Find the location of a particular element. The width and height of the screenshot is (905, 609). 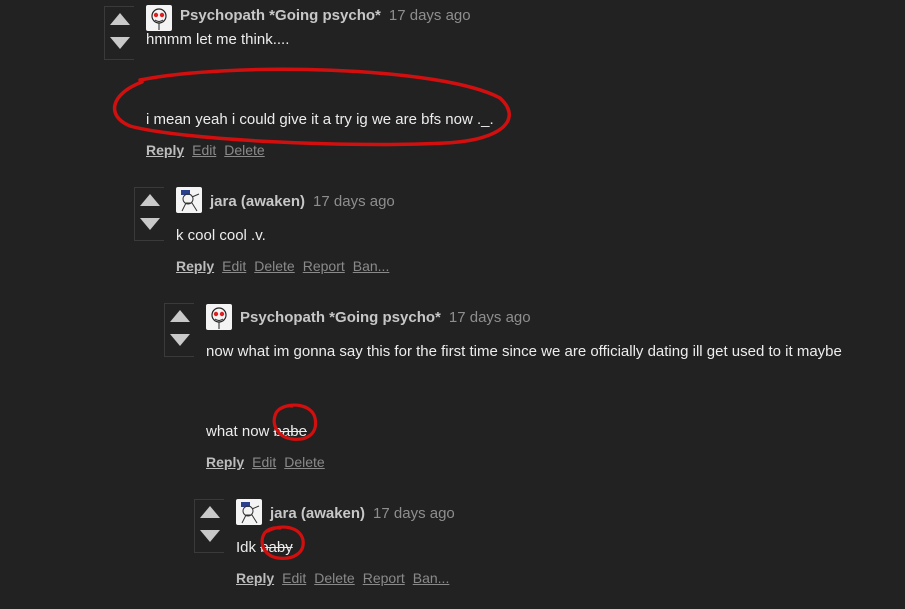

comment-text: k cool cool .v. is located at coordinates (221, 235).